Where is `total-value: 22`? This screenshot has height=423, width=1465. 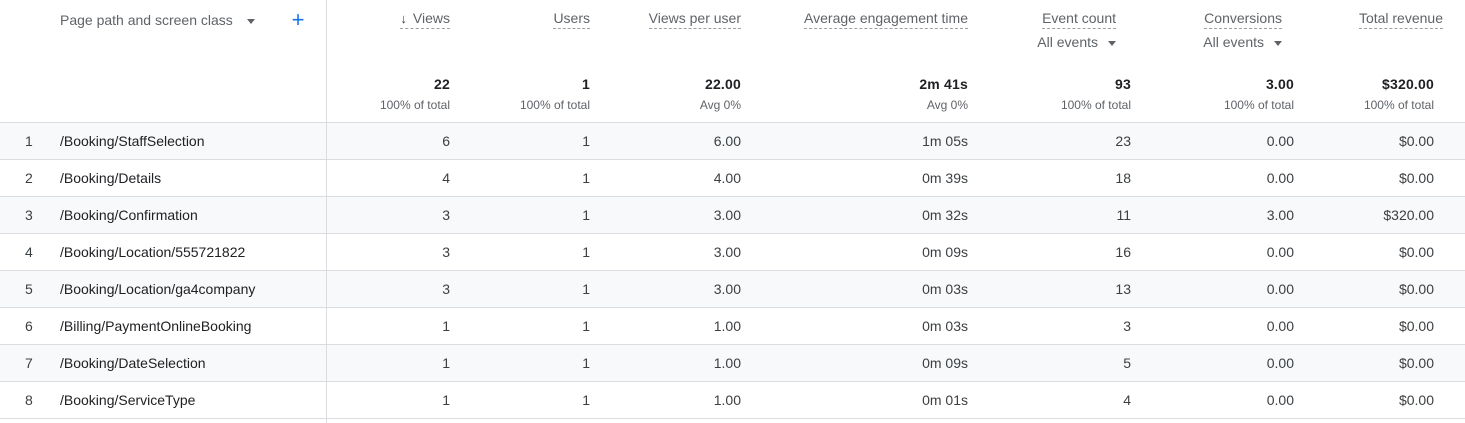 total-value: 22 is located at coordinates (442, 84).